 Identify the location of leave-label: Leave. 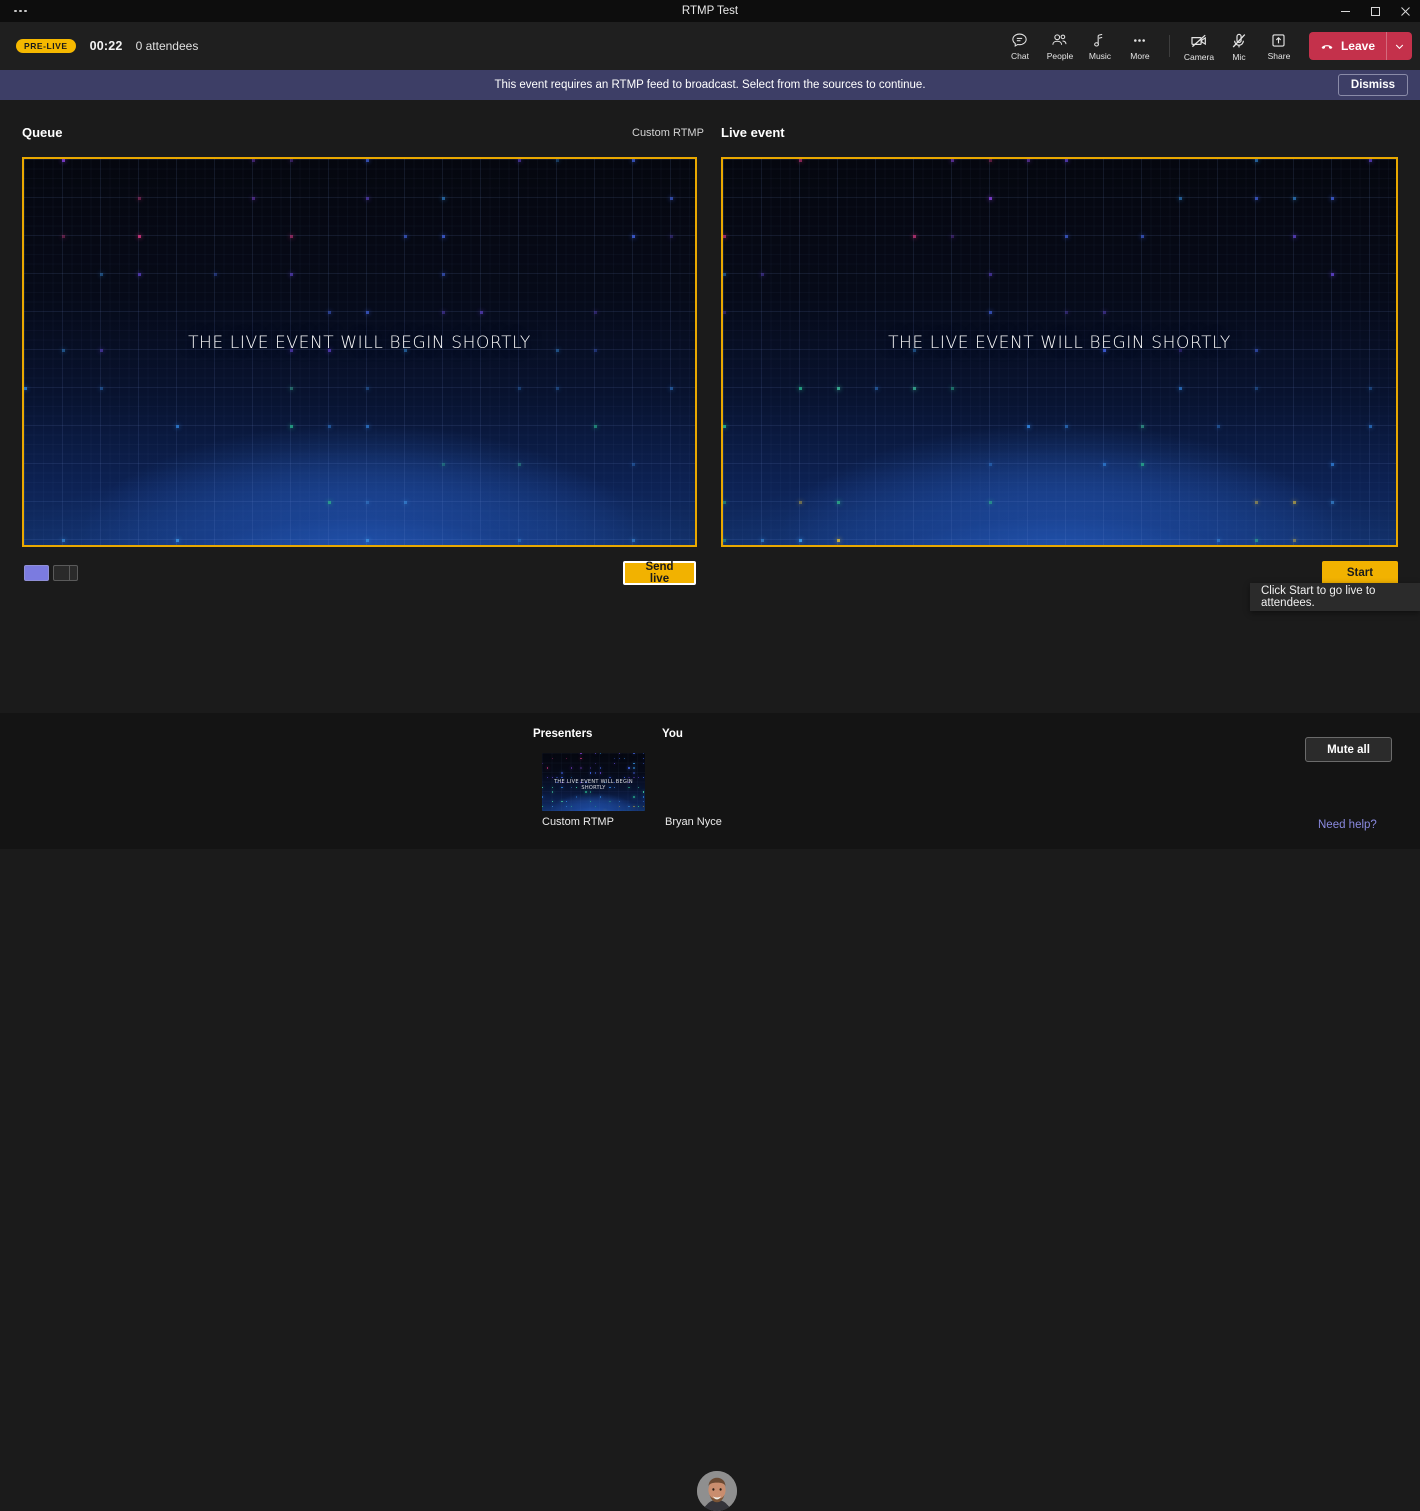
(1357, 46).